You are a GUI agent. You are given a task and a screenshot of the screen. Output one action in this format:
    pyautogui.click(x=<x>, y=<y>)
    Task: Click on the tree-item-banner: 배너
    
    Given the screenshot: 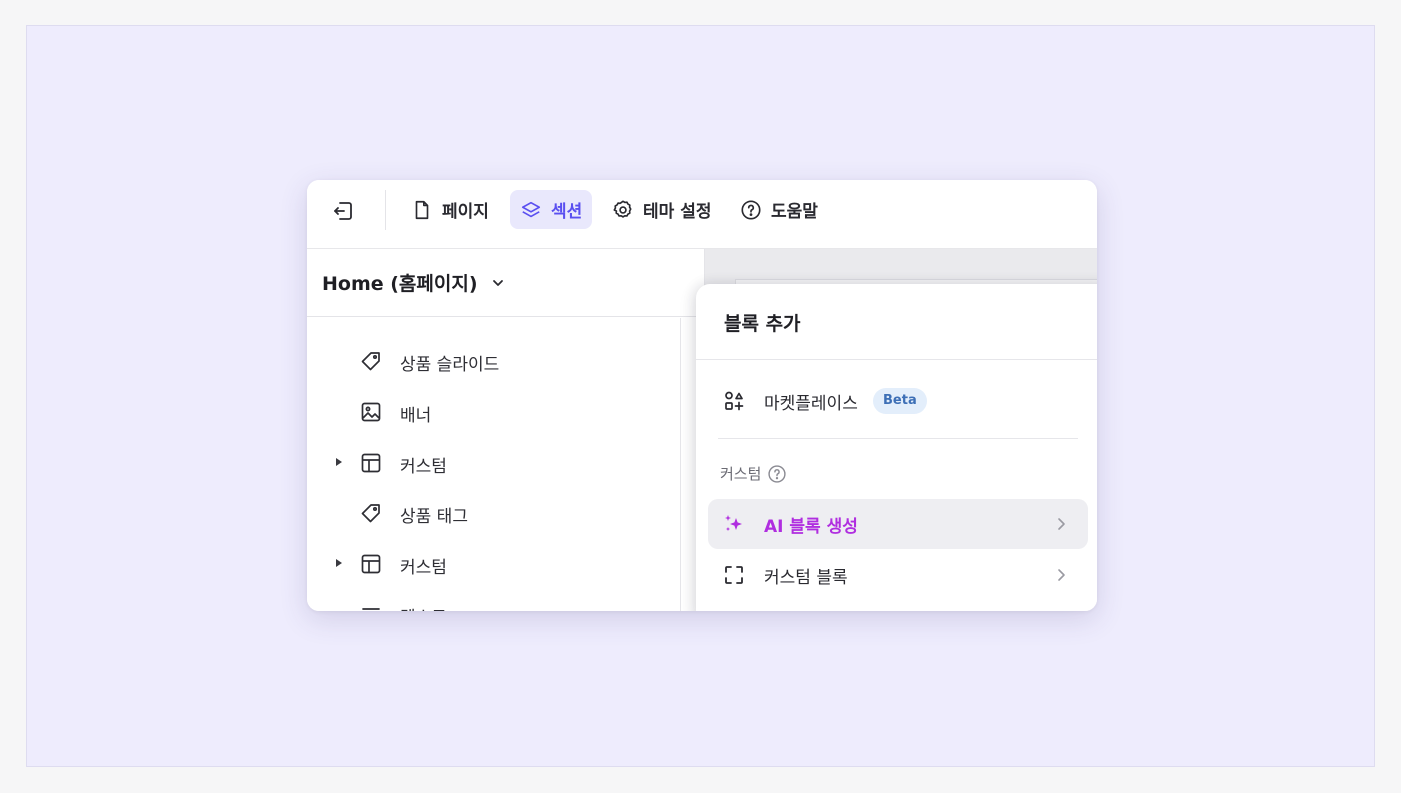 What is the action you would take?
    pyautogui.click(x=492, y=412)
    